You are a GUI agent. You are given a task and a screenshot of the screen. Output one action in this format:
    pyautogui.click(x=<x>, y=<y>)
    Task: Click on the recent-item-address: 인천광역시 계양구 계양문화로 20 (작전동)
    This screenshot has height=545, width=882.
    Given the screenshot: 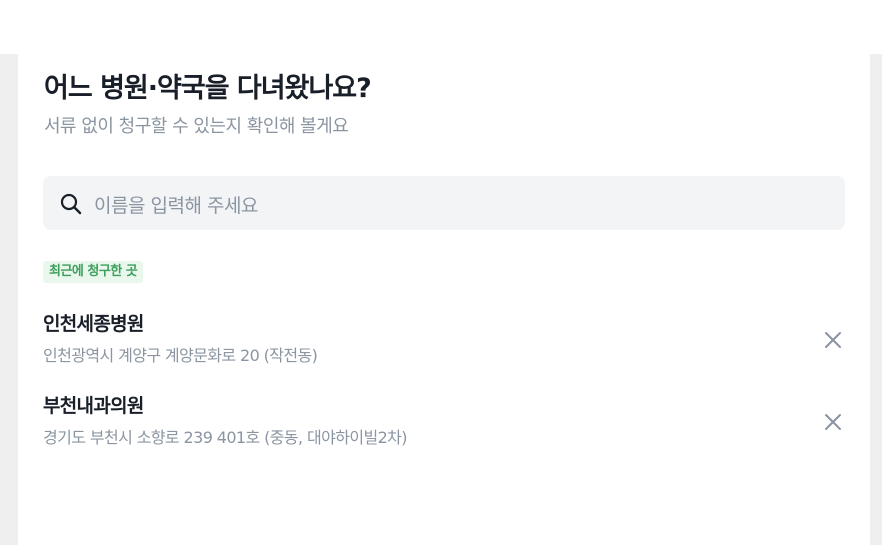 What is the action you would take?
    pyautogui.click(x=180, y=355)
    